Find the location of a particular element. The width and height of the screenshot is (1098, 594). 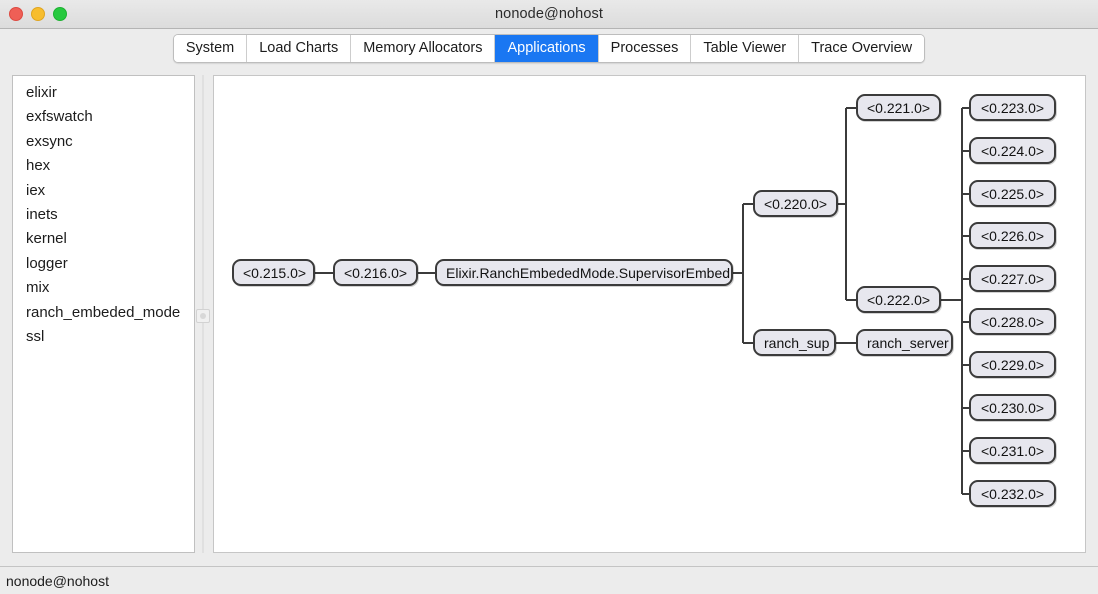

sidebar-item-hex: hex is located at coordinates (103, 166).